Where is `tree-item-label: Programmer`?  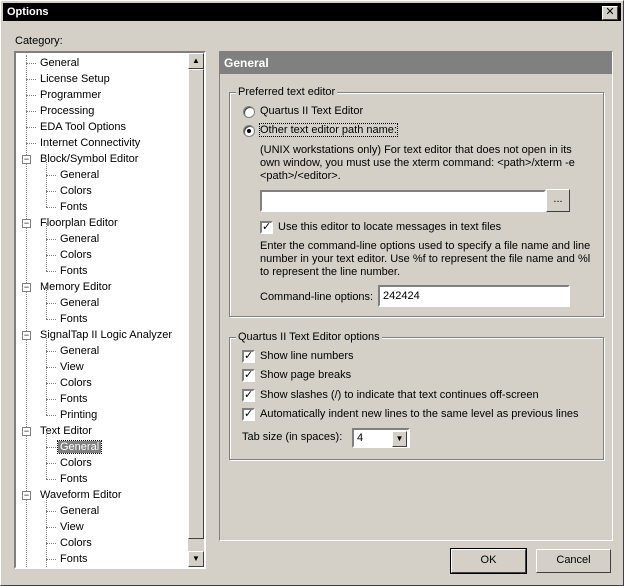 tree-item-label: Programmer is located at coordinates (71, 95).